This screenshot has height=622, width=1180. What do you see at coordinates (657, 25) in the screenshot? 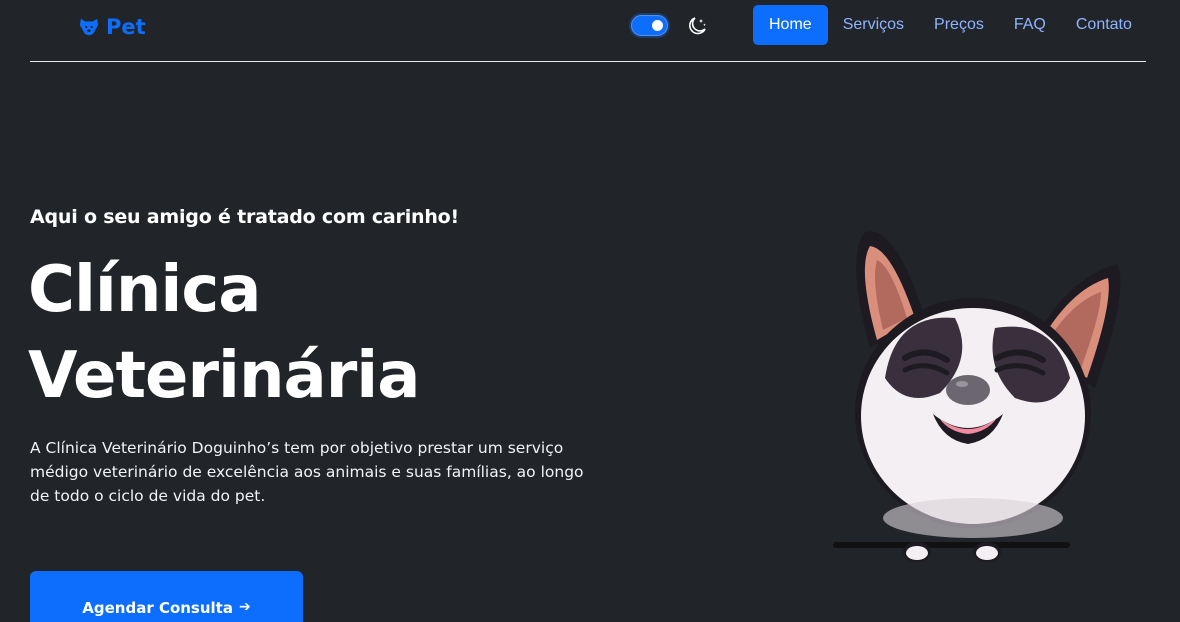
I see `switch-knob` at bounding box center [657, 25].